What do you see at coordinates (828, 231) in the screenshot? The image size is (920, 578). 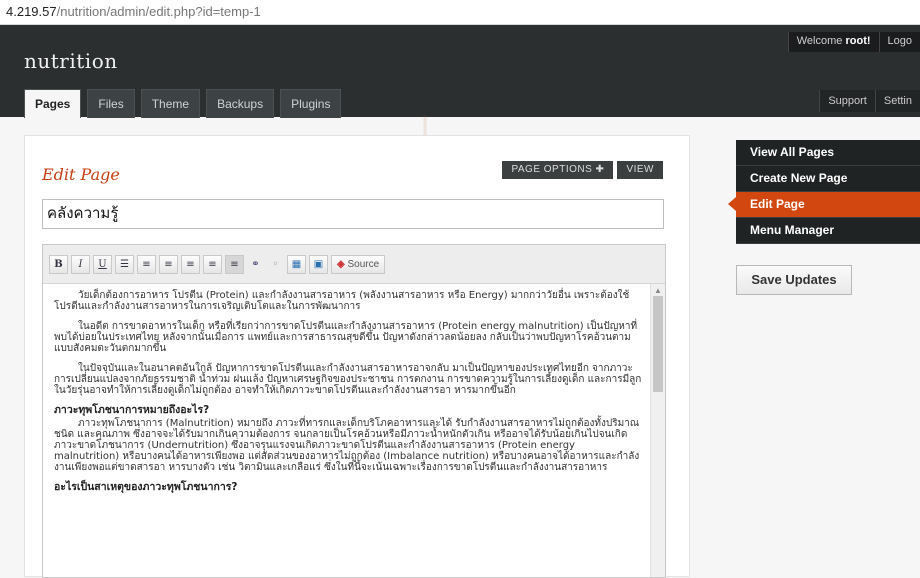 I see `sidebar-item-menu-manager: Menu Manager` at bounding box center [828, 231].